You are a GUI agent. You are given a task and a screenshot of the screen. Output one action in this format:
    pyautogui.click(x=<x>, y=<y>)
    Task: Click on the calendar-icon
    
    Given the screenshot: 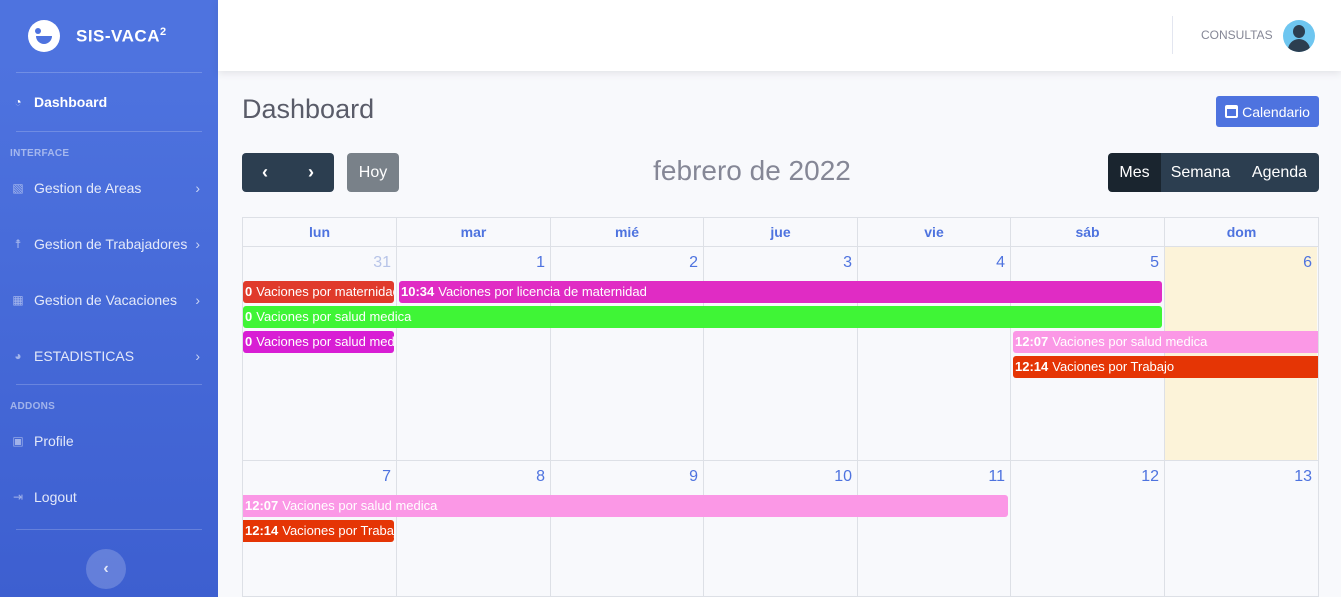 What is the action you would take?
    pyautogui.click(x=1232, y=111)
    